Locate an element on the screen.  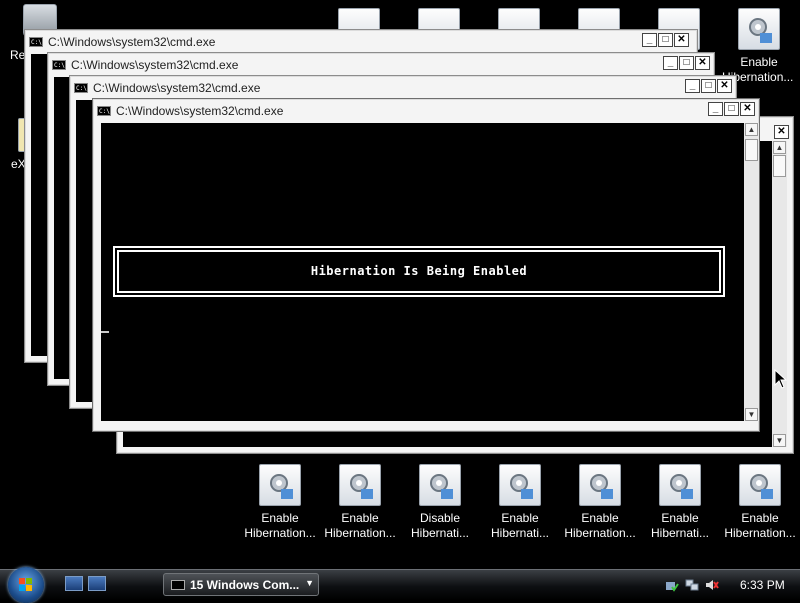
message-frame: Hibernation Is Being Enabled is located at coordinates (419, 271).